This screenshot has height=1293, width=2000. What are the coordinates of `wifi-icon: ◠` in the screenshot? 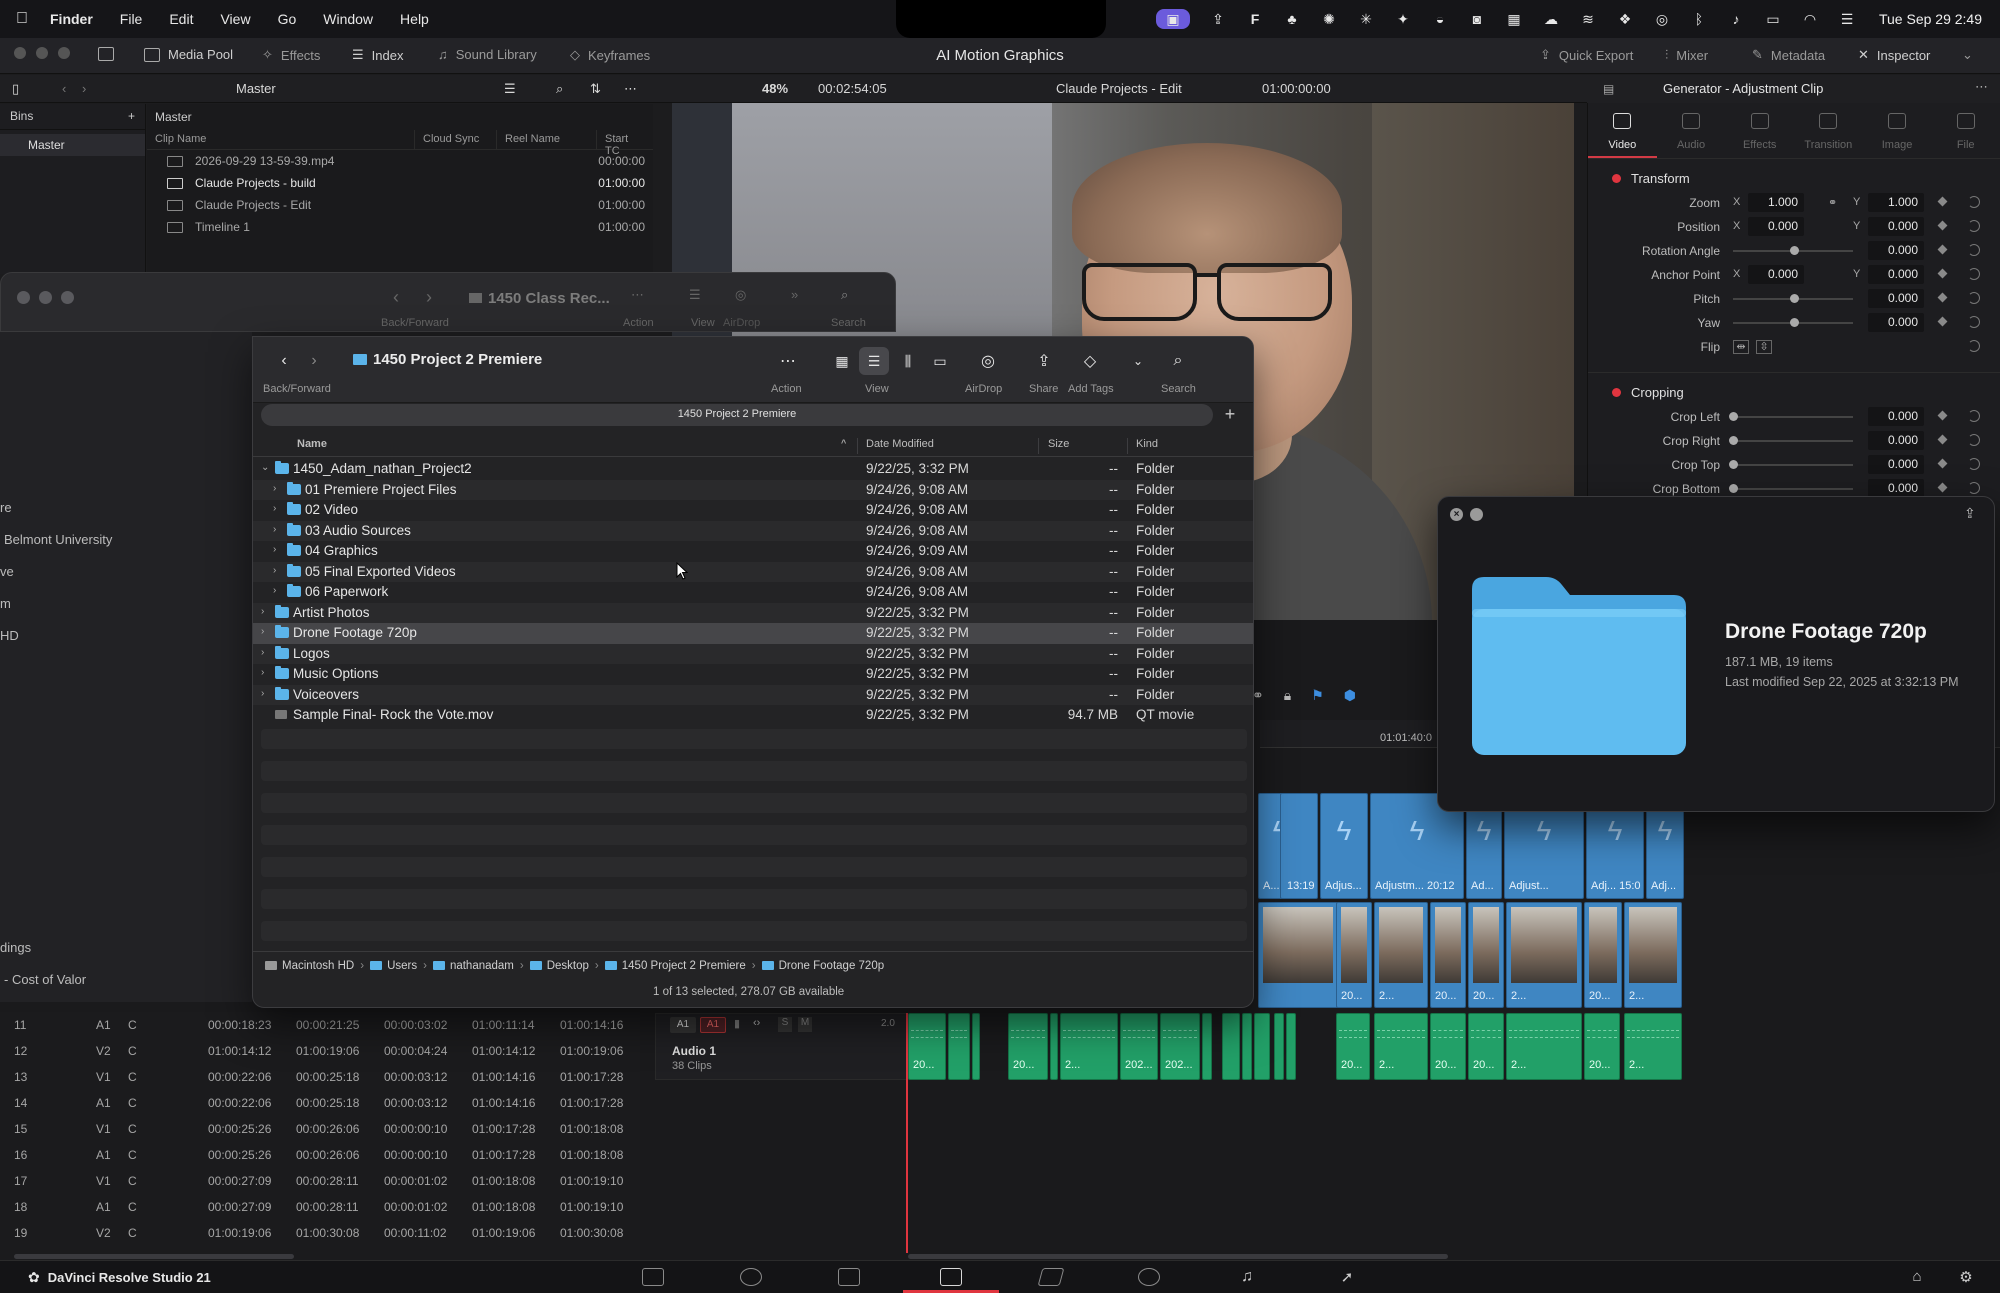 It's located at (1810, 19).